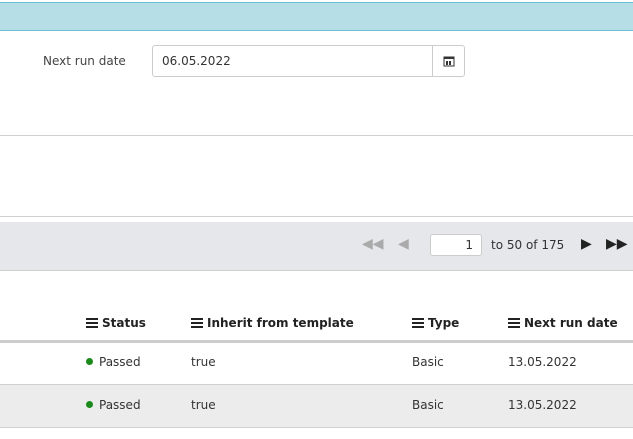 This screenshot has width=633, height=439. I want to click on page-range-text: to 50 of 175, so click(528, 245).